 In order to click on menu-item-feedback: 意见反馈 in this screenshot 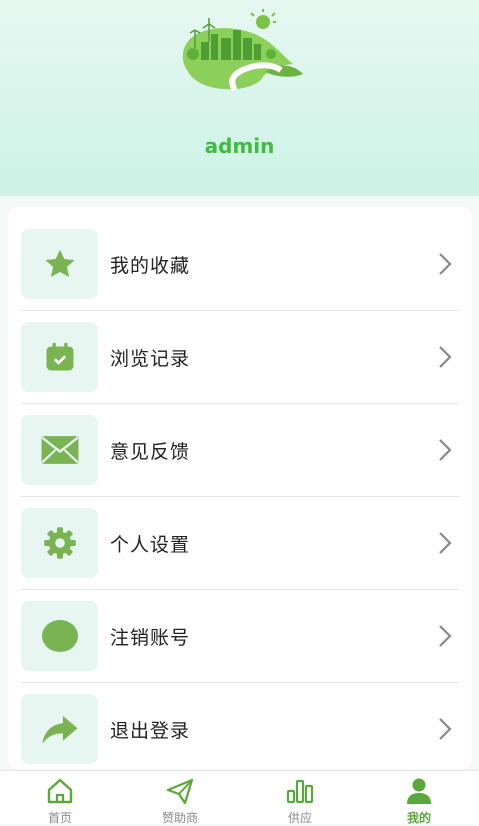, I will do `click(240, 451)`.